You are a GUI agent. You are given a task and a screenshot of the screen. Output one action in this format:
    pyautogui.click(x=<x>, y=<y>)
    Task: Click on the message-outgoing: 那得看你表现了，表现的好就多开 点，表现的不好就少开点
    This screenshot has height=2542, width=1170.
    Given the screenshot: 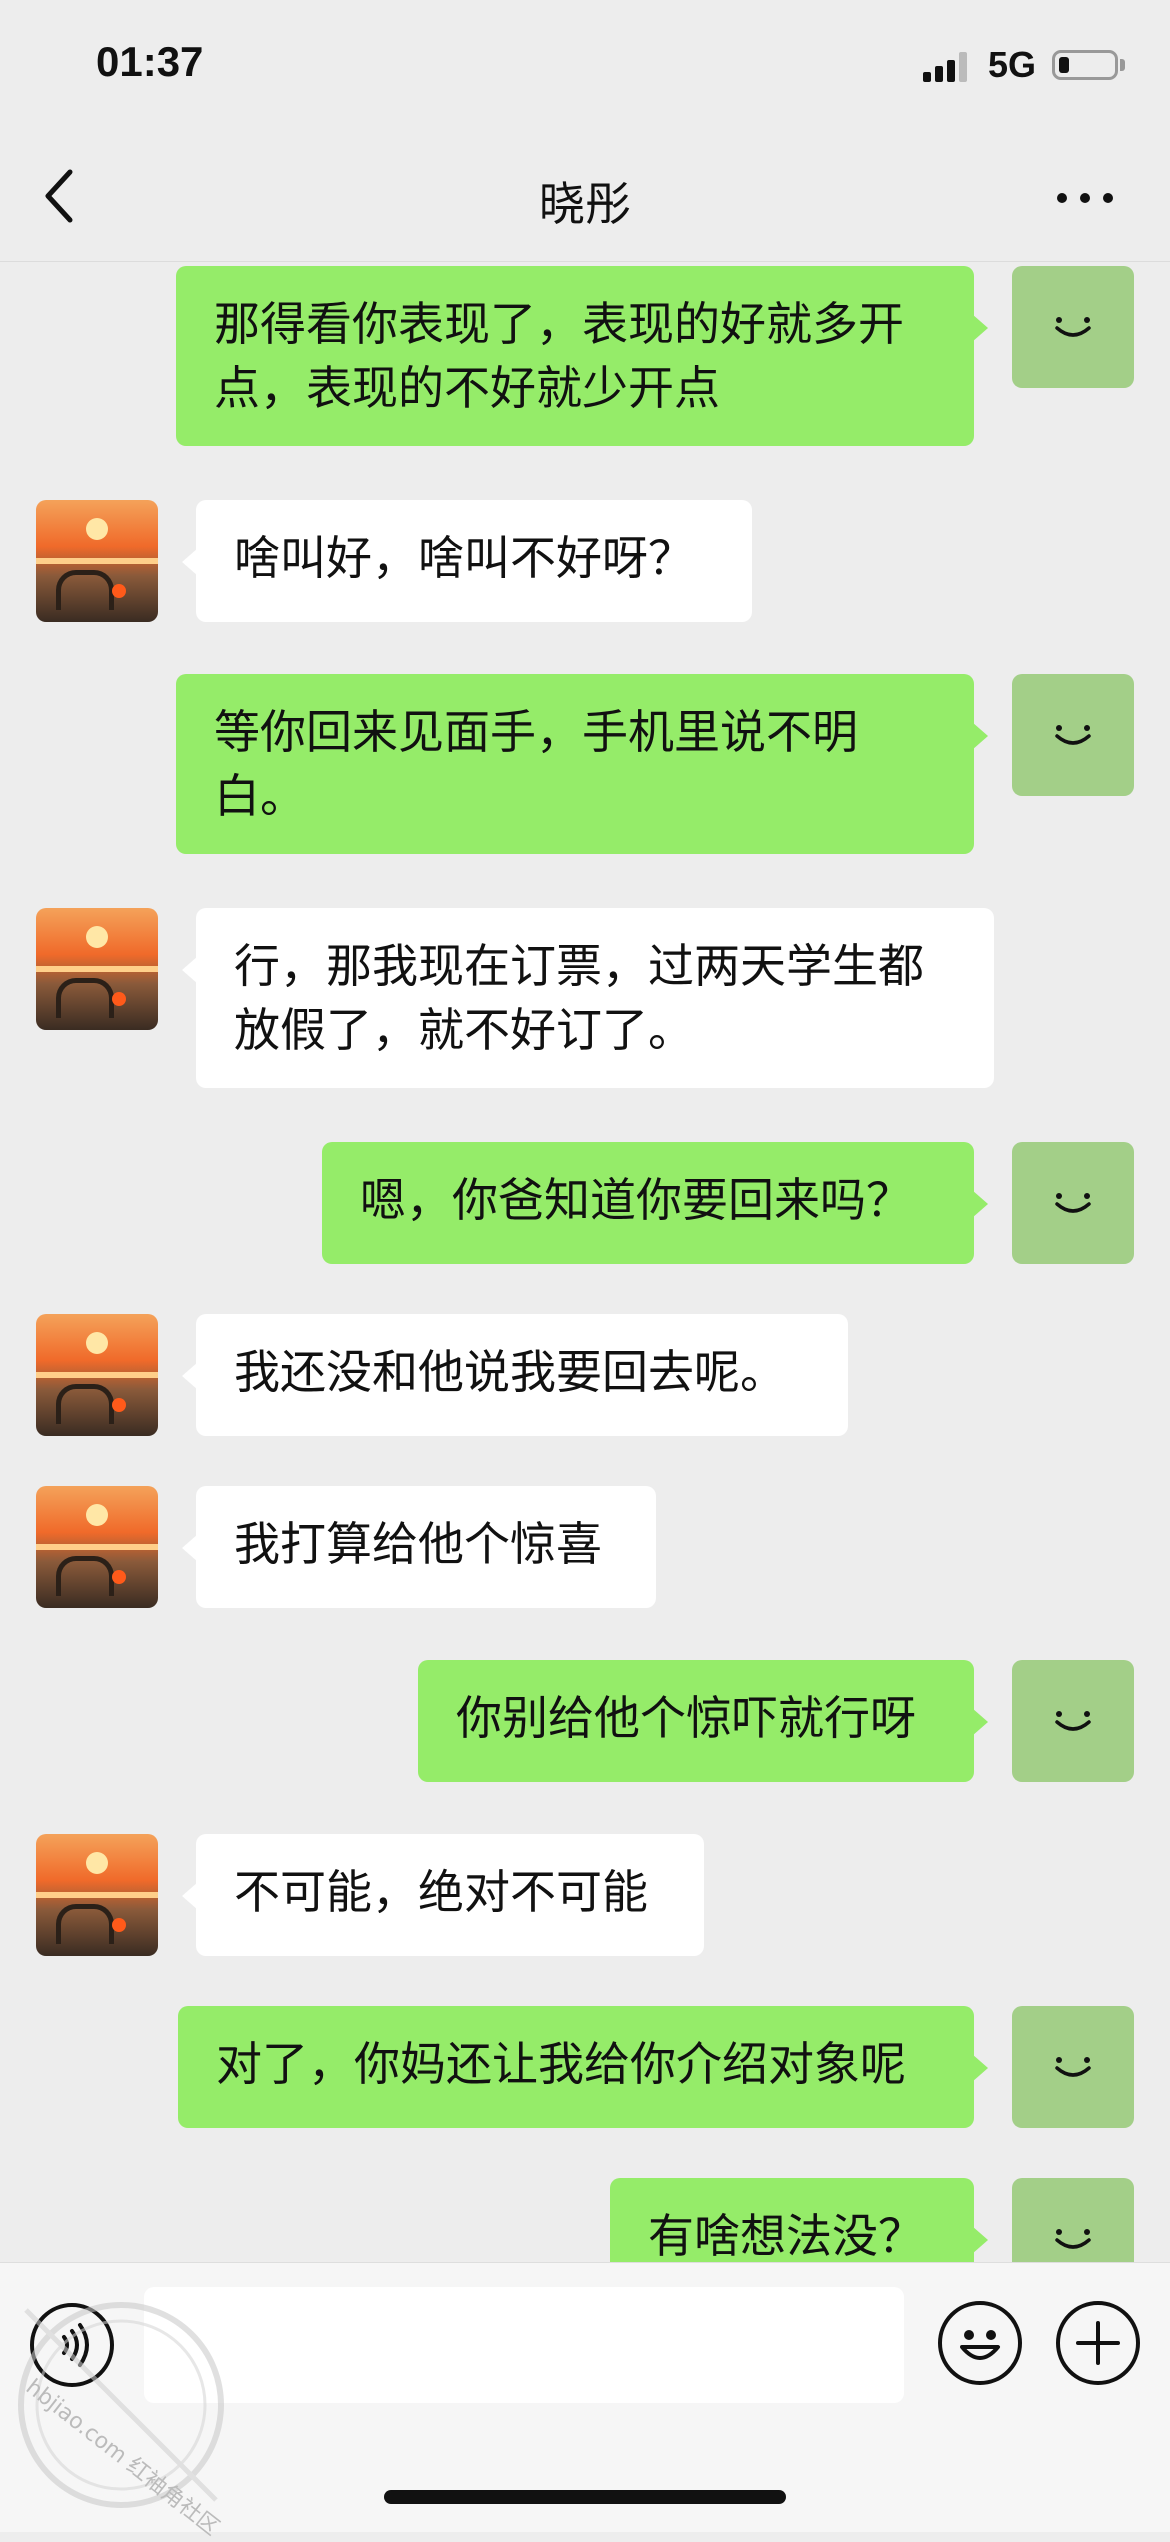 What is the action you would take?
    pyautogui.click(x=582, y=356)
    